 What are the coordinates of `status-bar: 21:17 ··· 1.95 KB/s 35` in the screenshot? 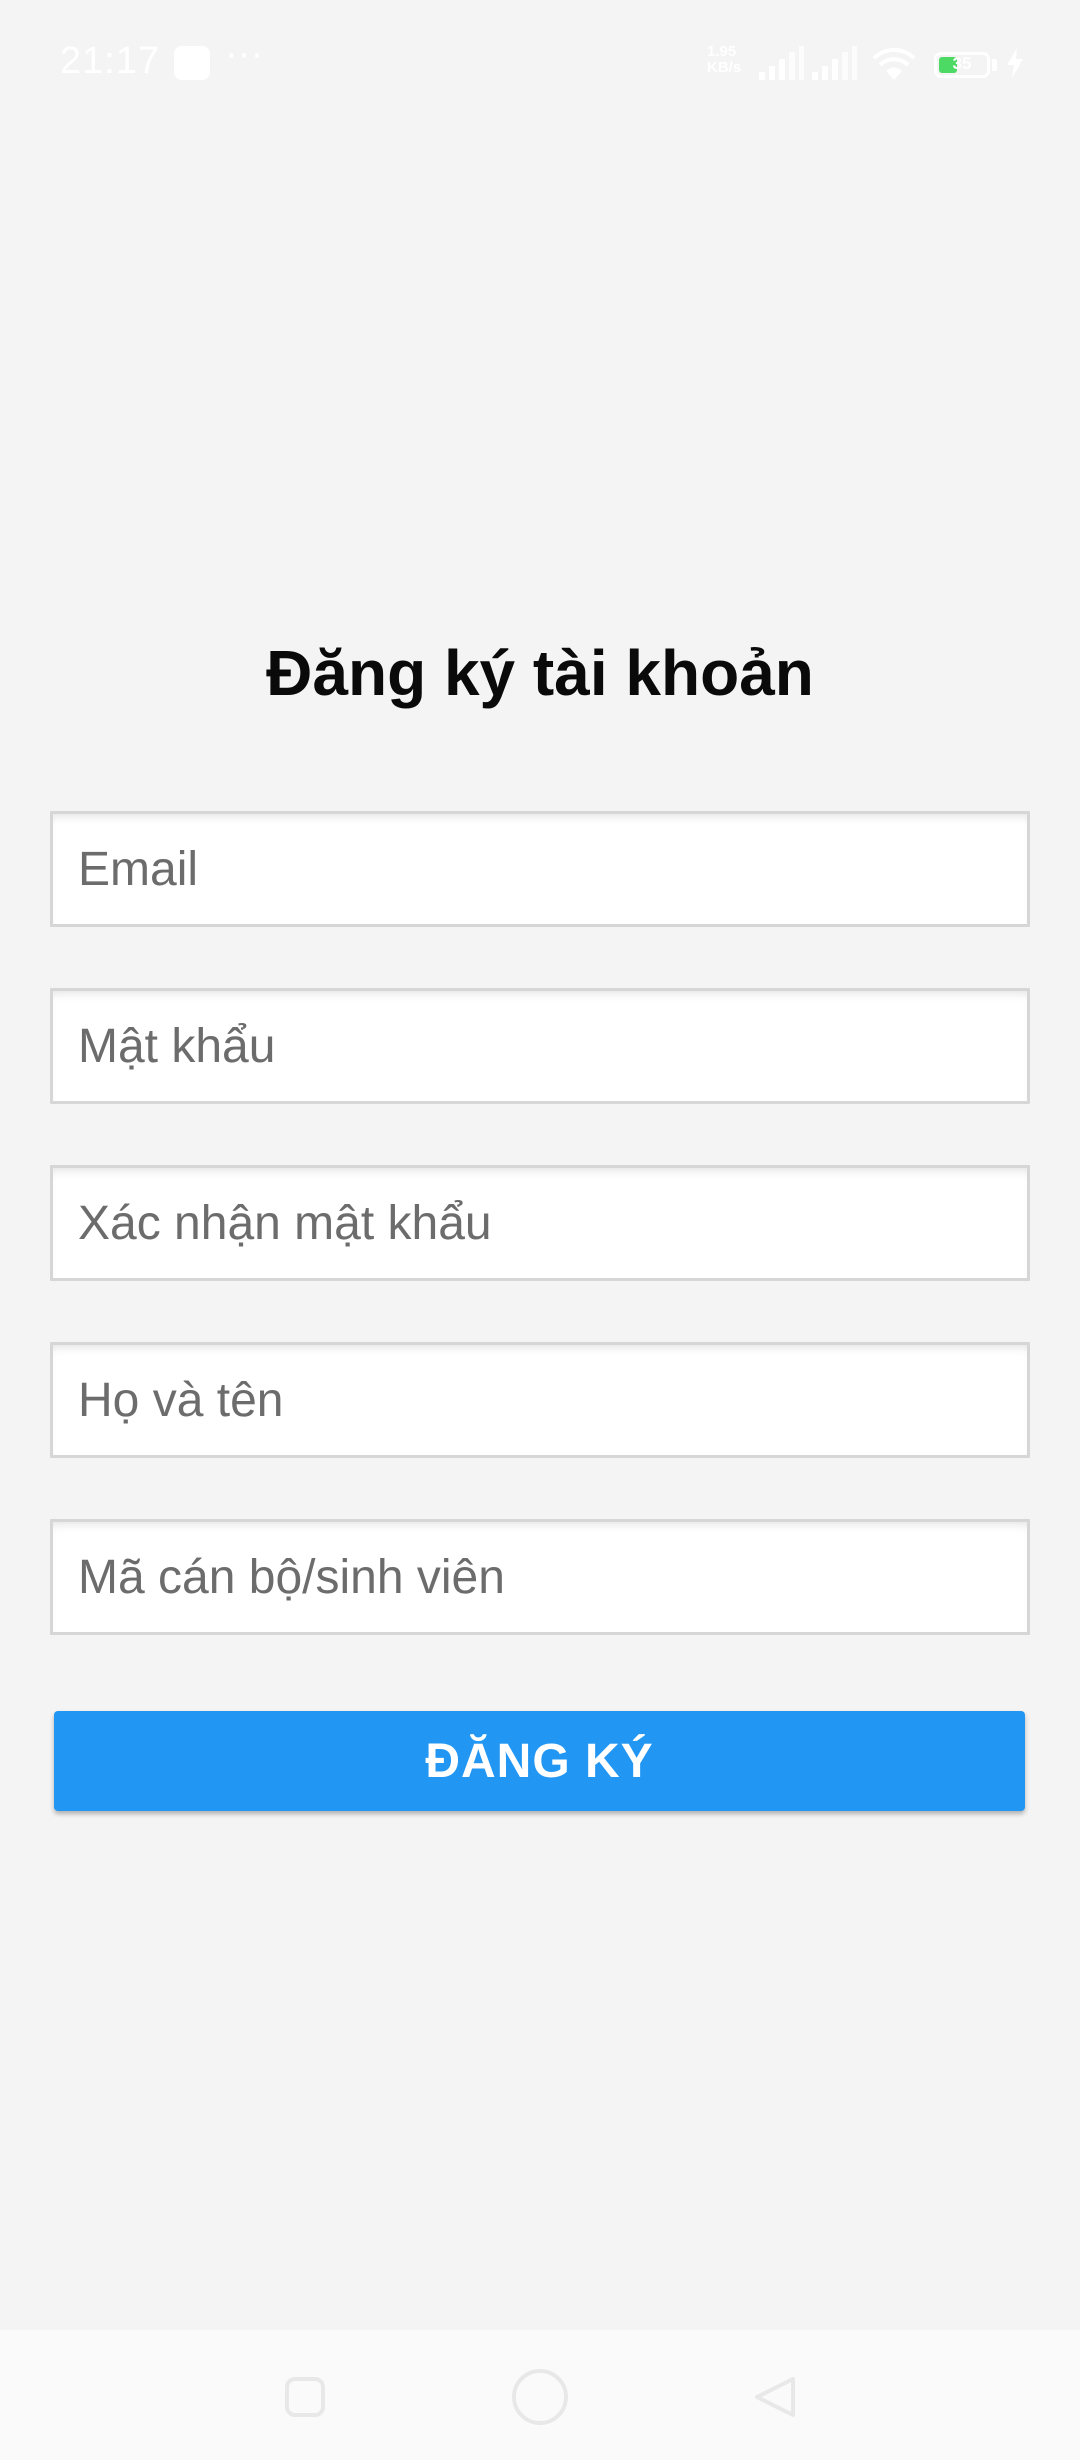 It's located at (540, 65).